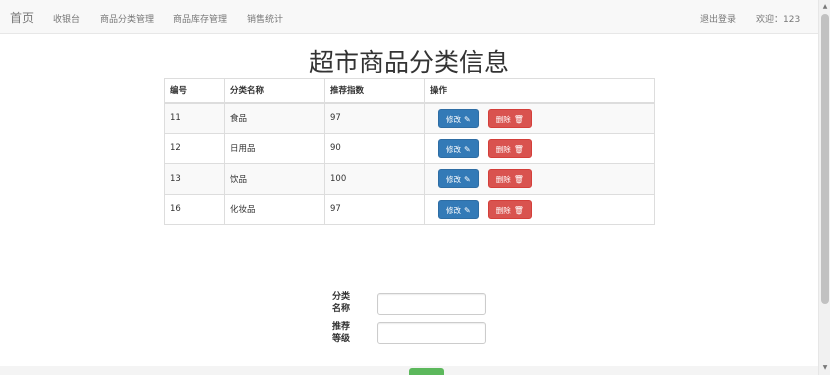 The width and height of the screenshot is (830, 375). What do you see at coordinates (274, 118) in the screenshot?
I see `cell-category-name: 食品` at bounding box center [274, 118].